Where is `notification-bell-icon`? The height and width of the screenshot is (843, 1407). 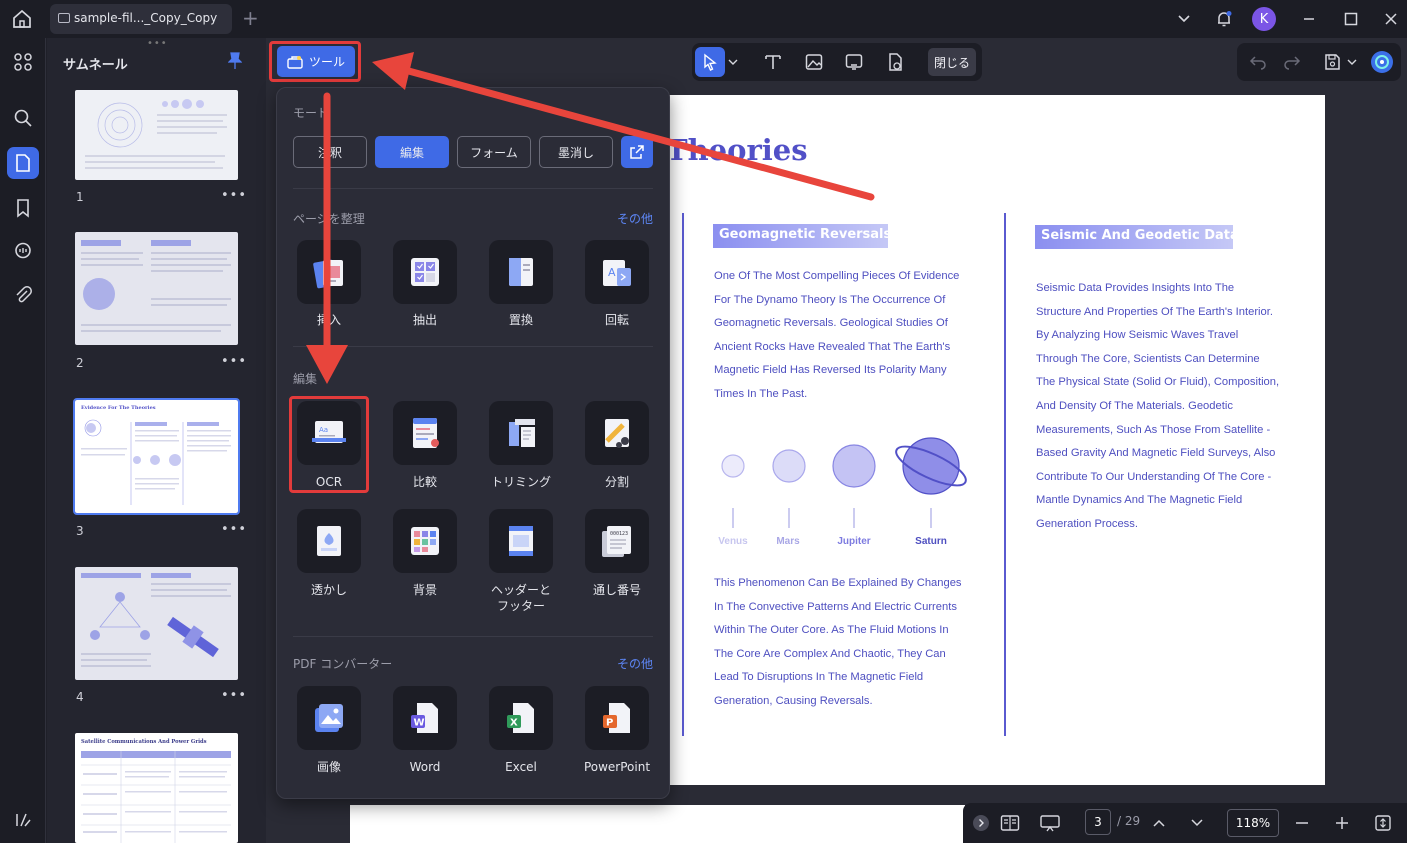
notification-bell-icon is located at coordinates (1224, 19).